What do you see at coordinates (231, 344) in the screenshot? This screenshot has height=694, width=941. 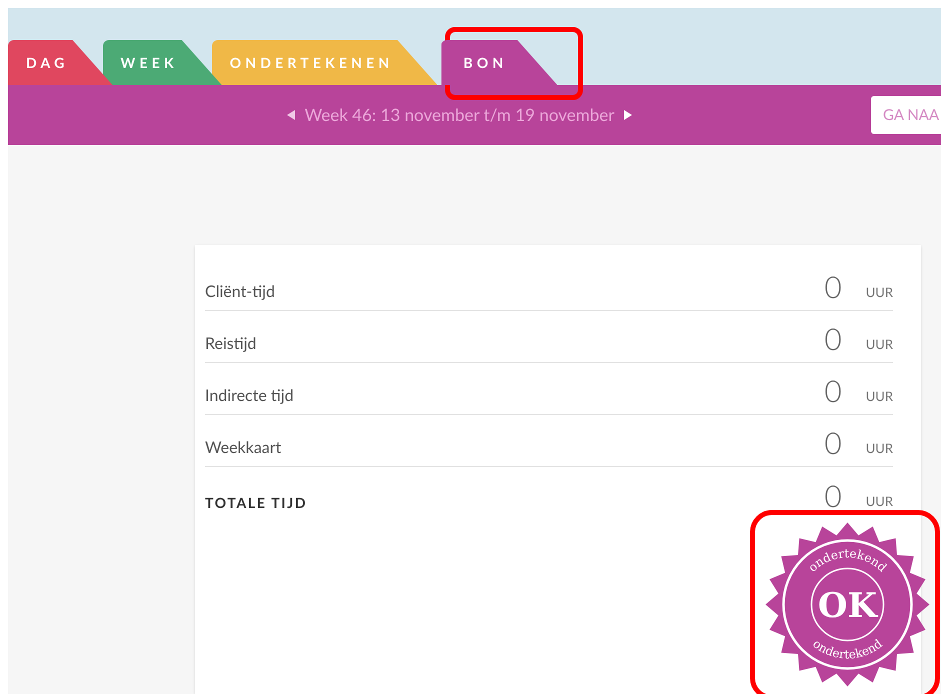 I see `row-label: Reistijd` at bounding box center [231, 344].